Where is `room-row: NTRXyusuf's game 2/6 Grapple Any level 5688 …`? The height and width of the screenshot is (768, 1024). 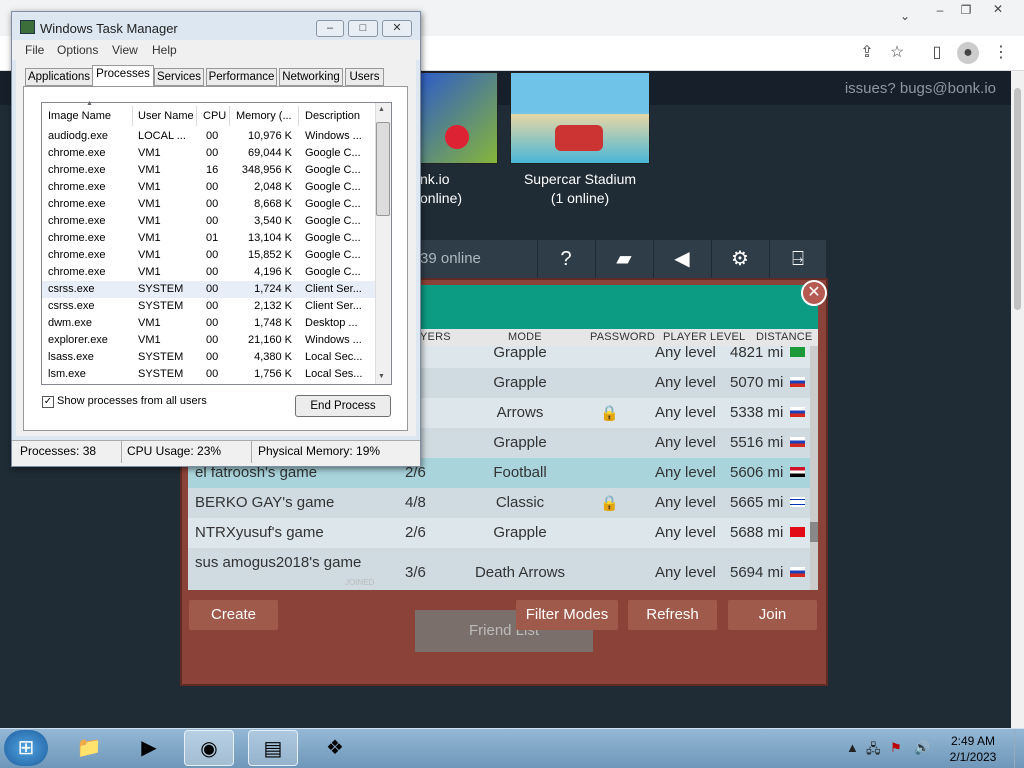
room-row: NTRXyusuf's game 2/6 Grapple Any level 5688 … is located at coordinates (499, 533).